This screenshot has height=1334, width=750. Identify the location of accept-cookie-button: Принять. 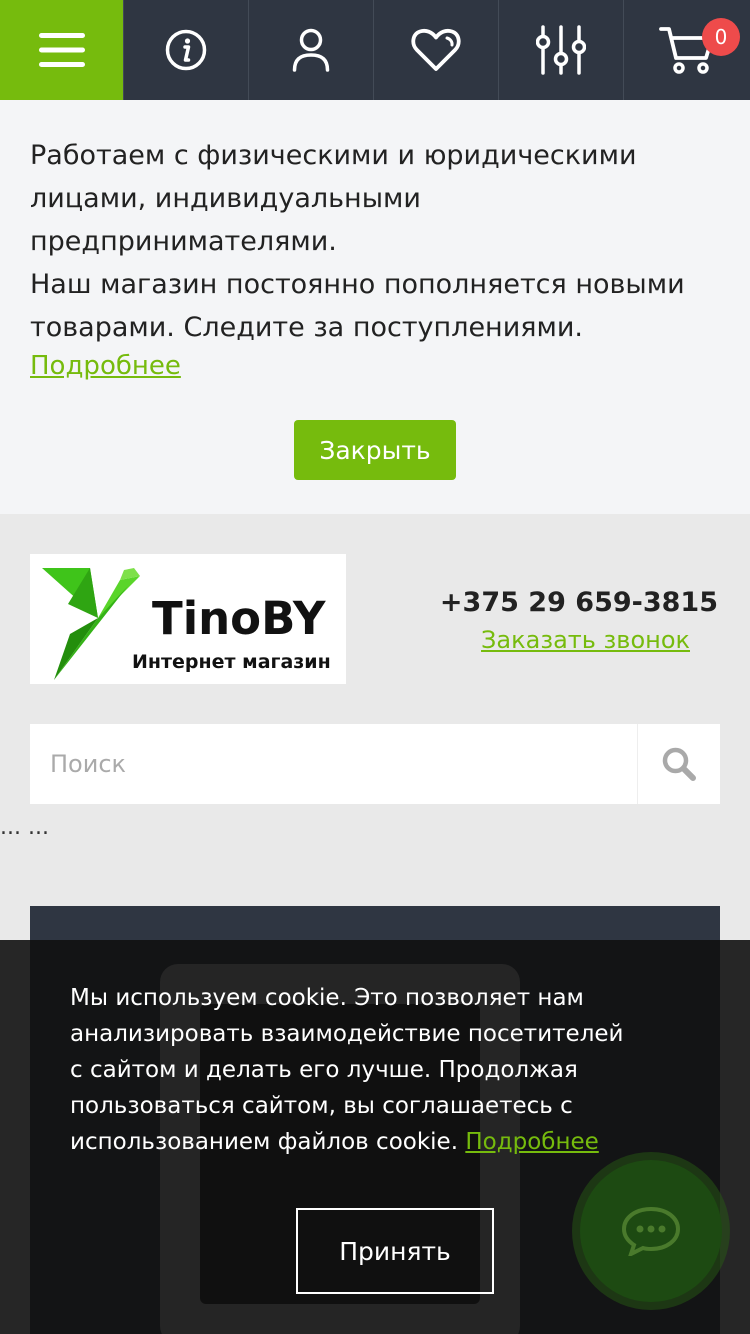
(395, 1251).